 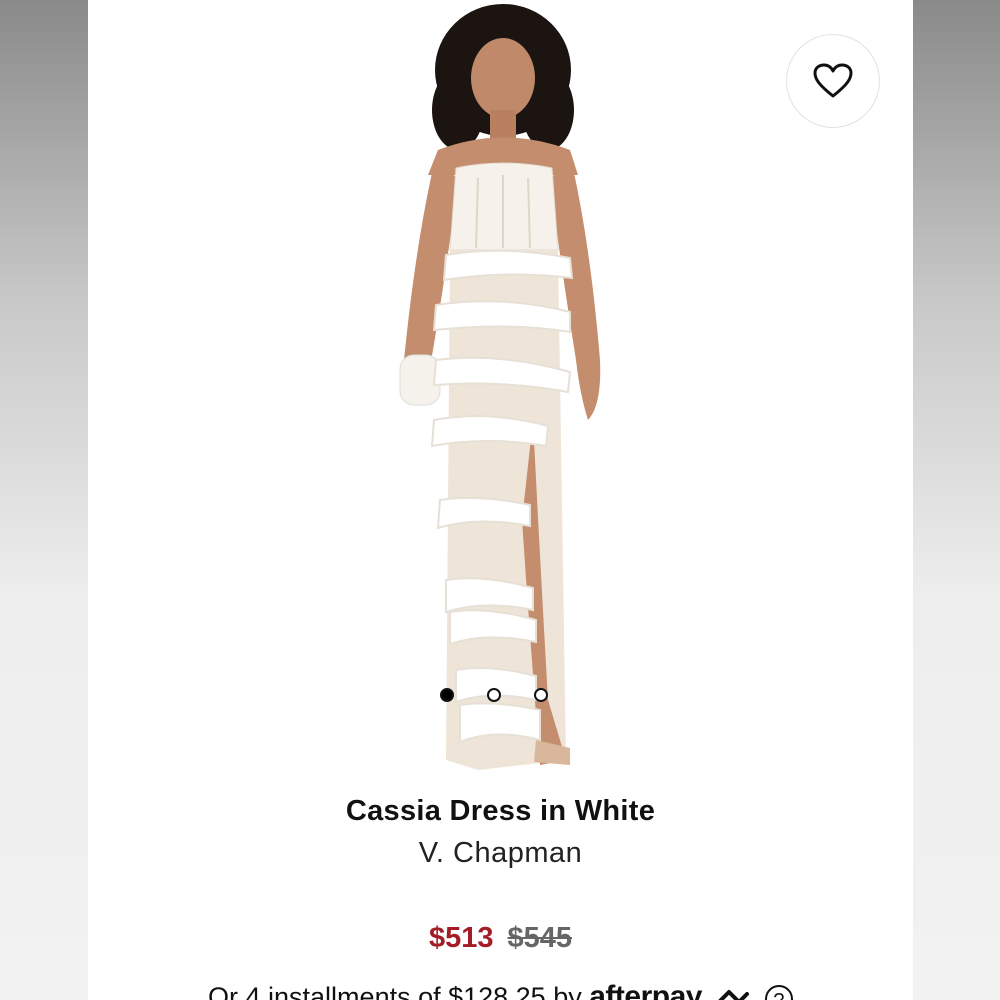 I want to click on left-backdrop, so click(x=44, y=500).